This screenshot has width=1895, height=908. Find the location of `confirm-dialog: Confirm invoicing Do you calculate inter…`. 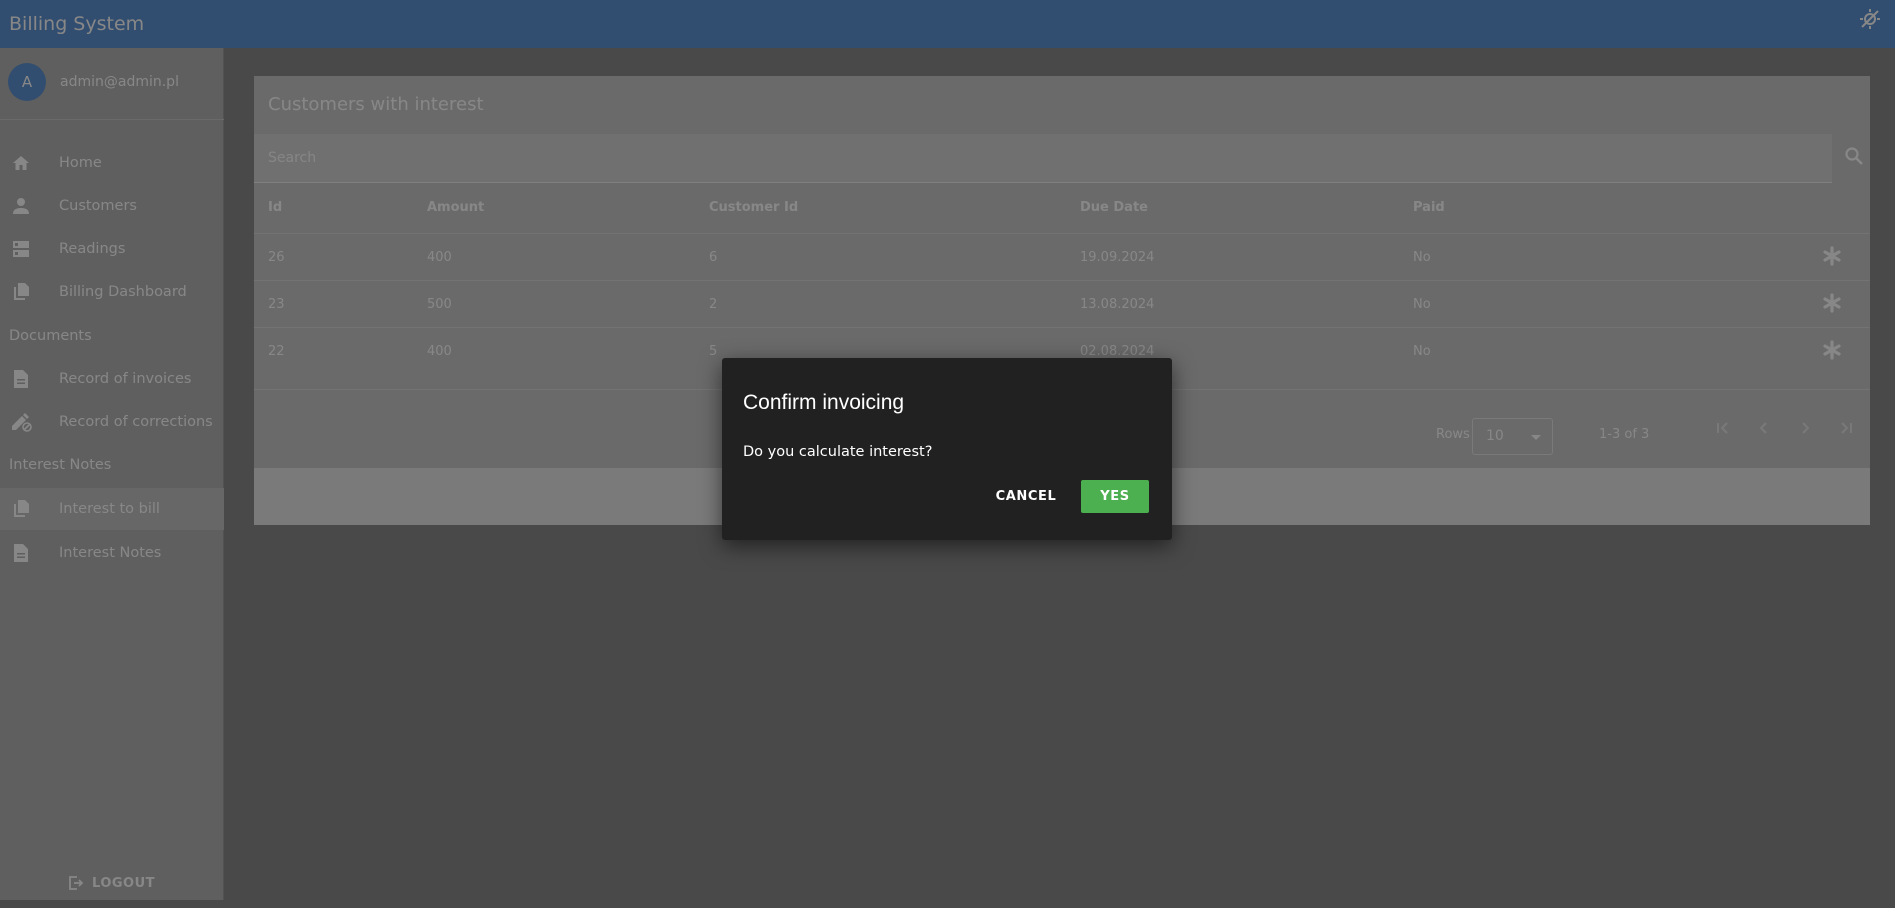

confirm-dialog: Confirm invoicing Do you calculate inter… is located at coordinates (947, 449).